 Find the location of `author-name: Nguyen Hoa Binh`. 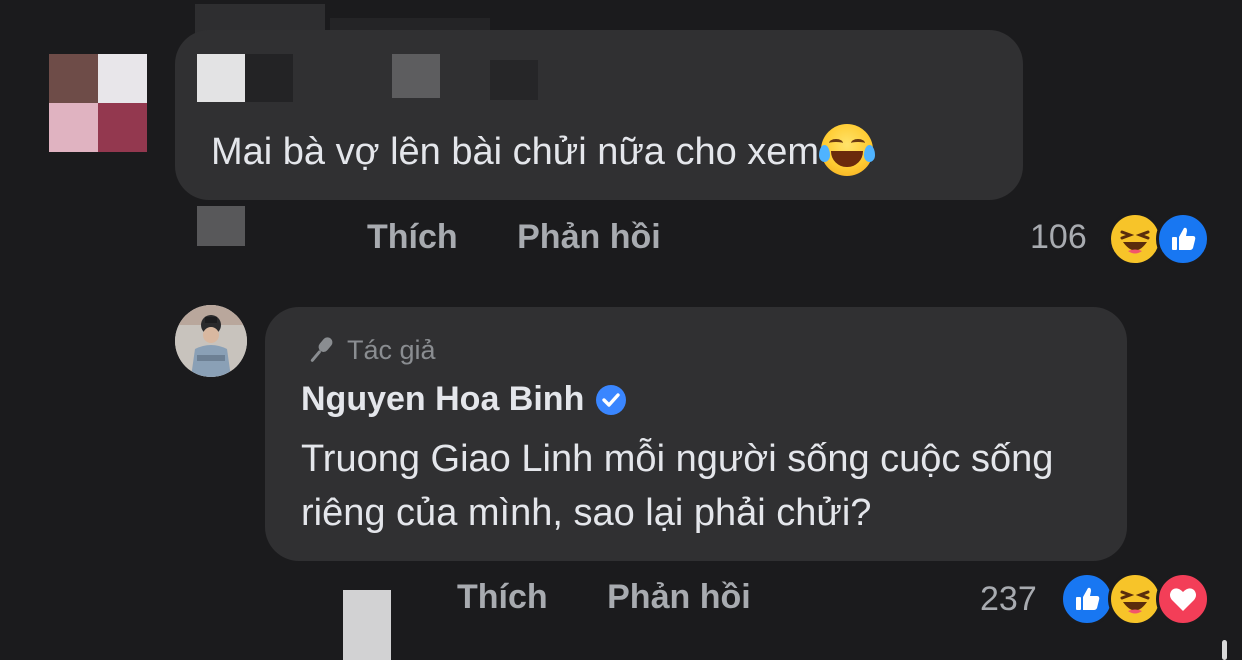

author-name: Nguyen Hoa Binh is located at coordinates (464, 399).